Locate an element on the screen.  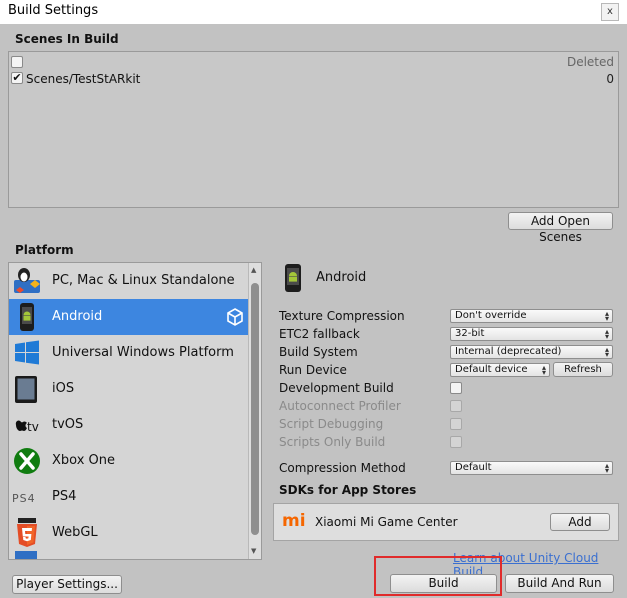
apple-tv-icon: tv is located at coordinates (27, 427).